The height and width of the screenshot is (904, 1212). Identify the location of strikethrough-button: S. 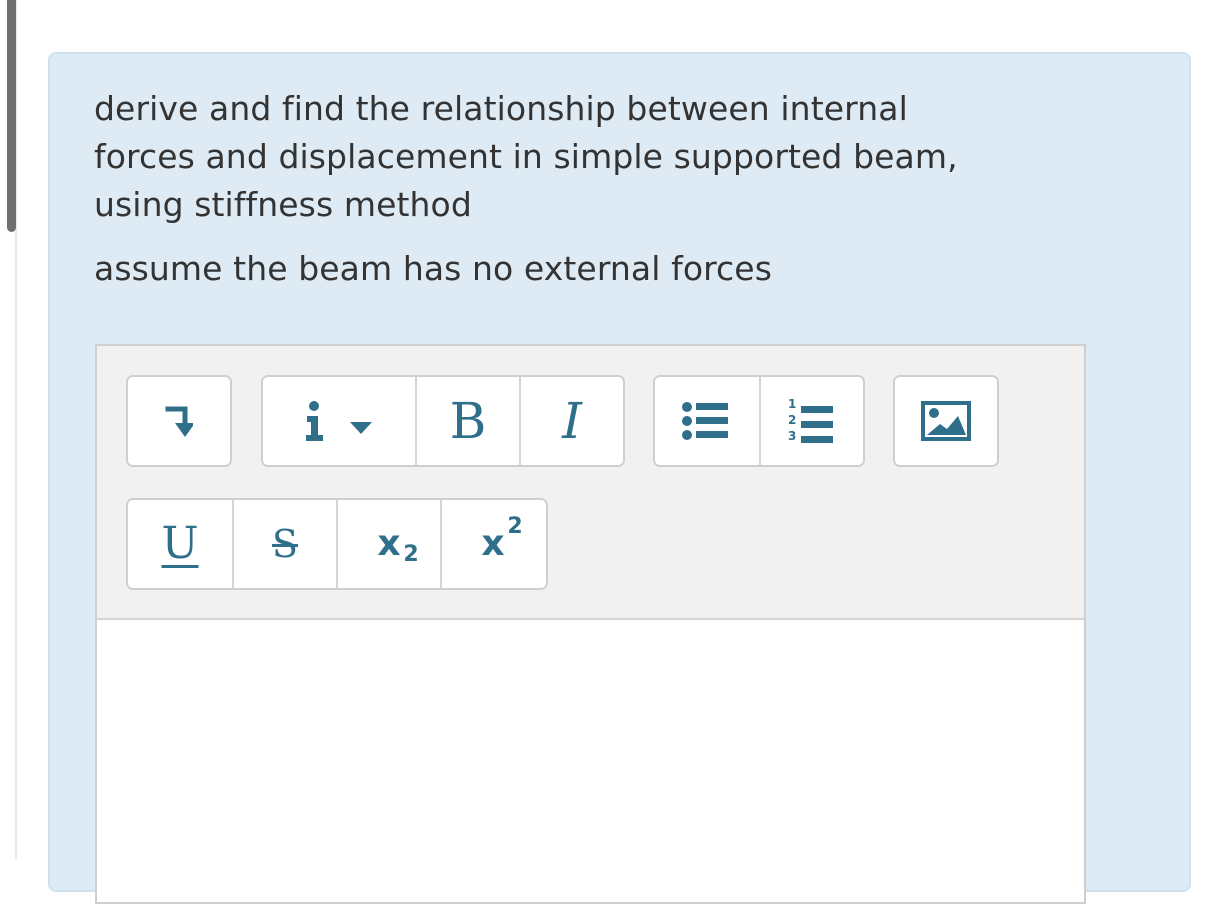
(284, 544).